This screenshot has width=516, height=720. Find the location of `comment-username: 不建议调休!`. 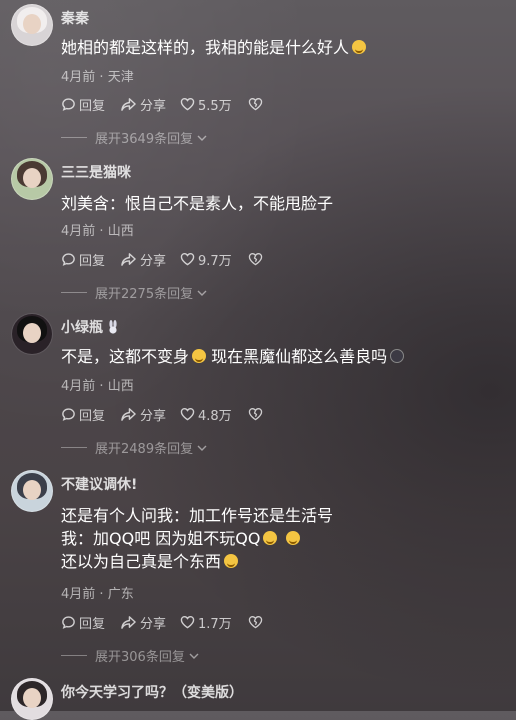

comment-username: 不建议调休! is located at coordinates (99, 484).